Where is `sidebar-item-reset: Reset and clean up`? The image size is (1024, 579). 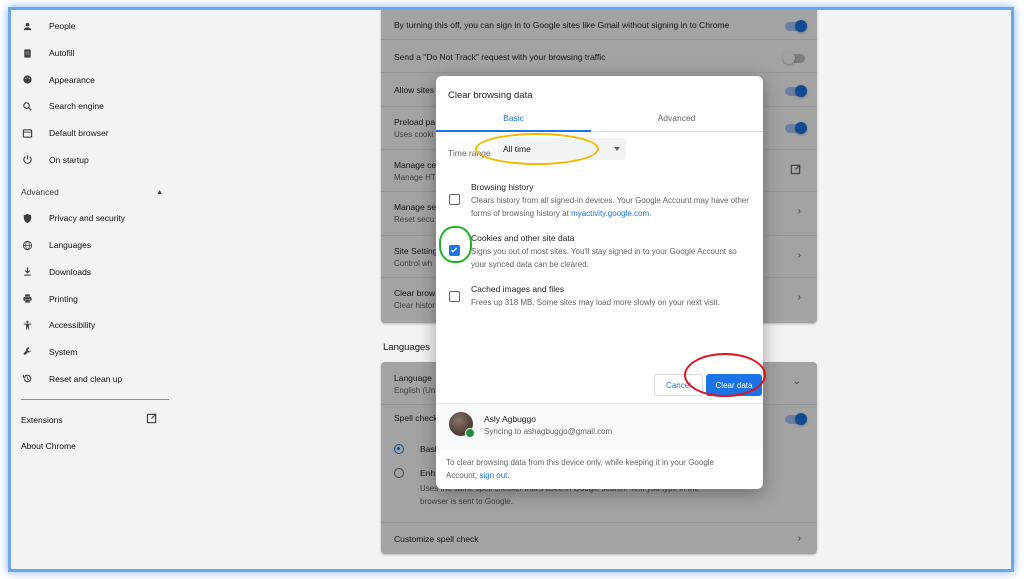
sidebar-item-reset: Reset and clean up is located at coordinates (91, 378).